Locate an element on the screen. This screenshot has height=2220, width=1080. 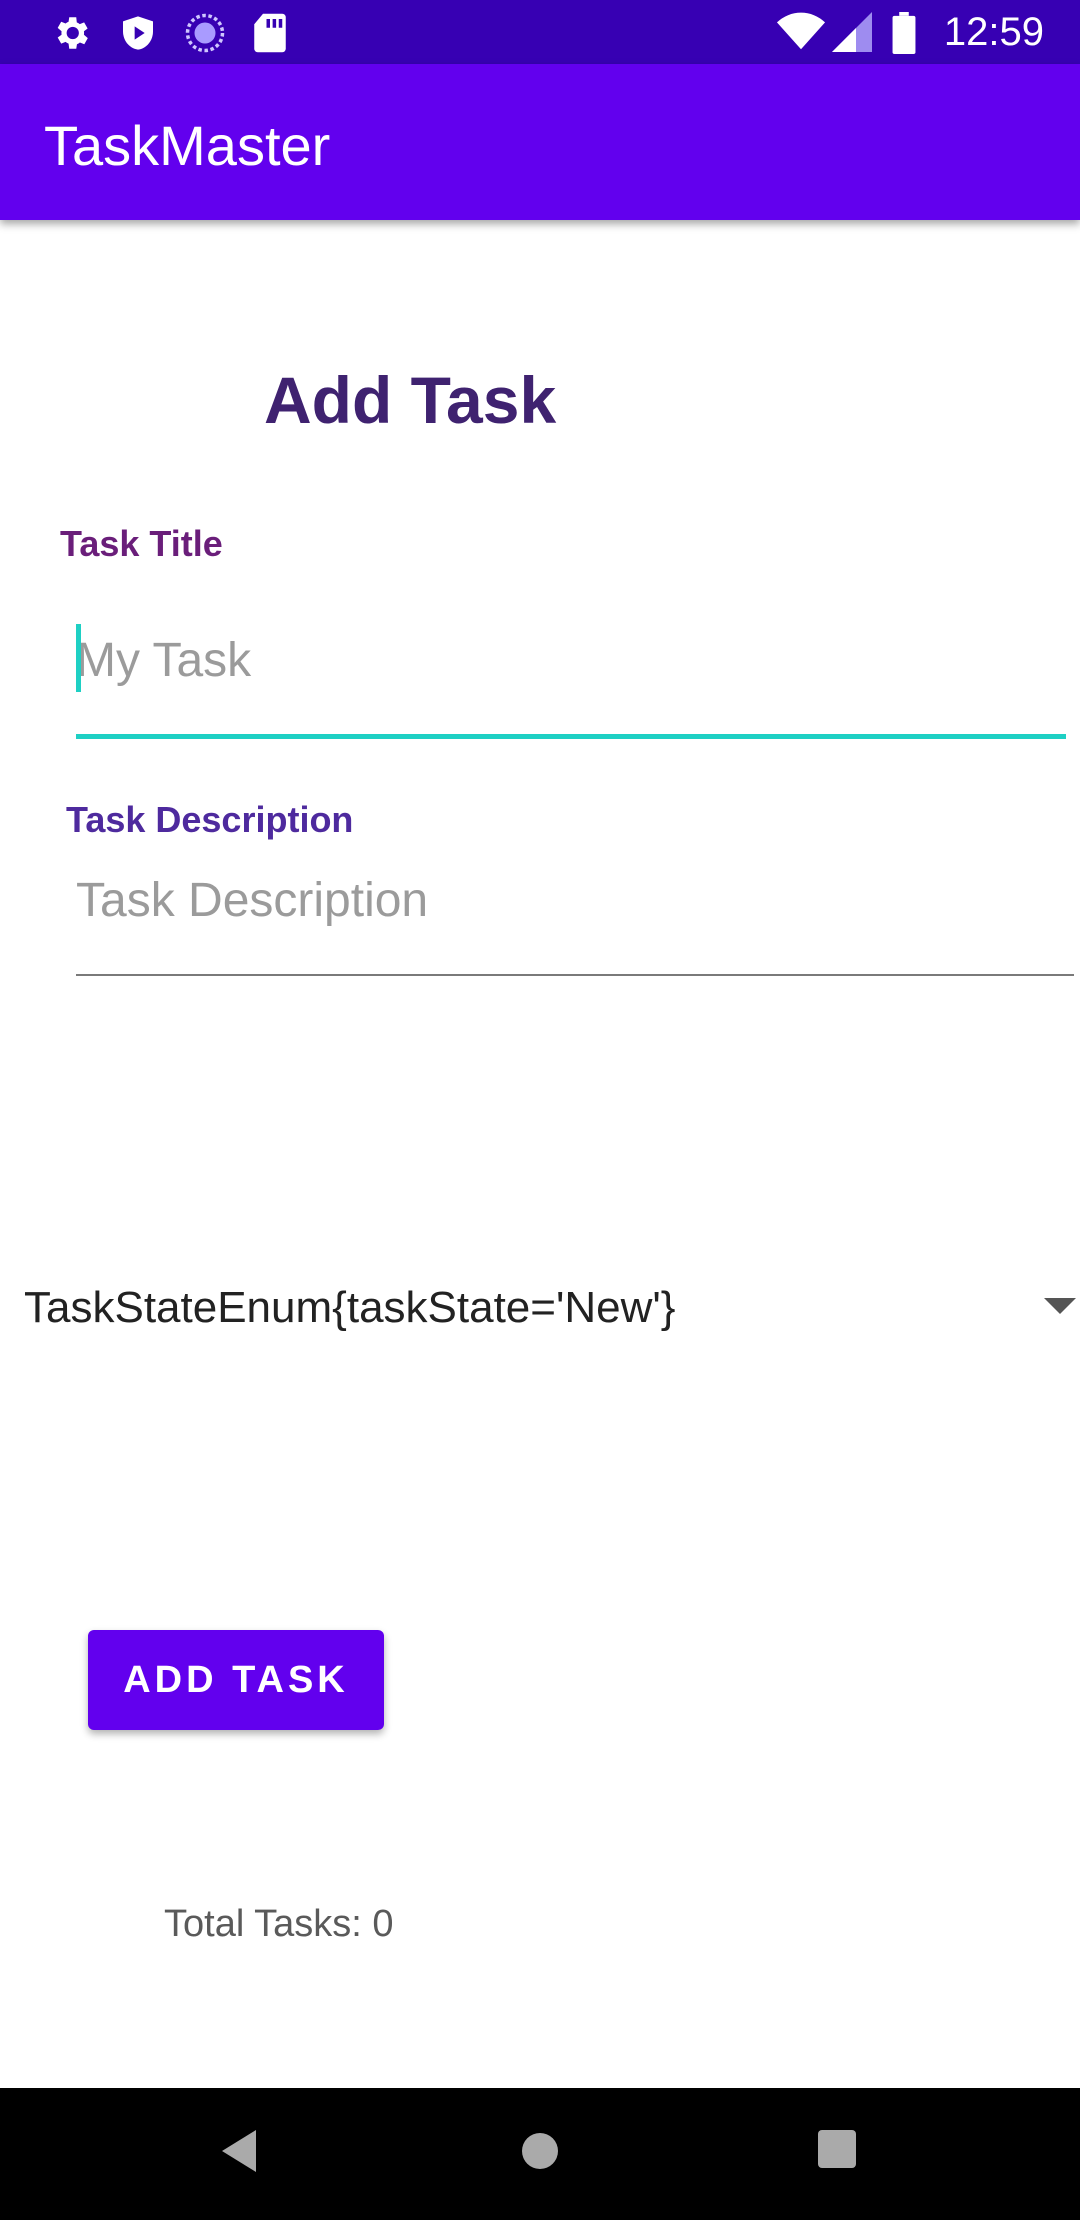
wifi-icon is located at coordinates (801, 34).